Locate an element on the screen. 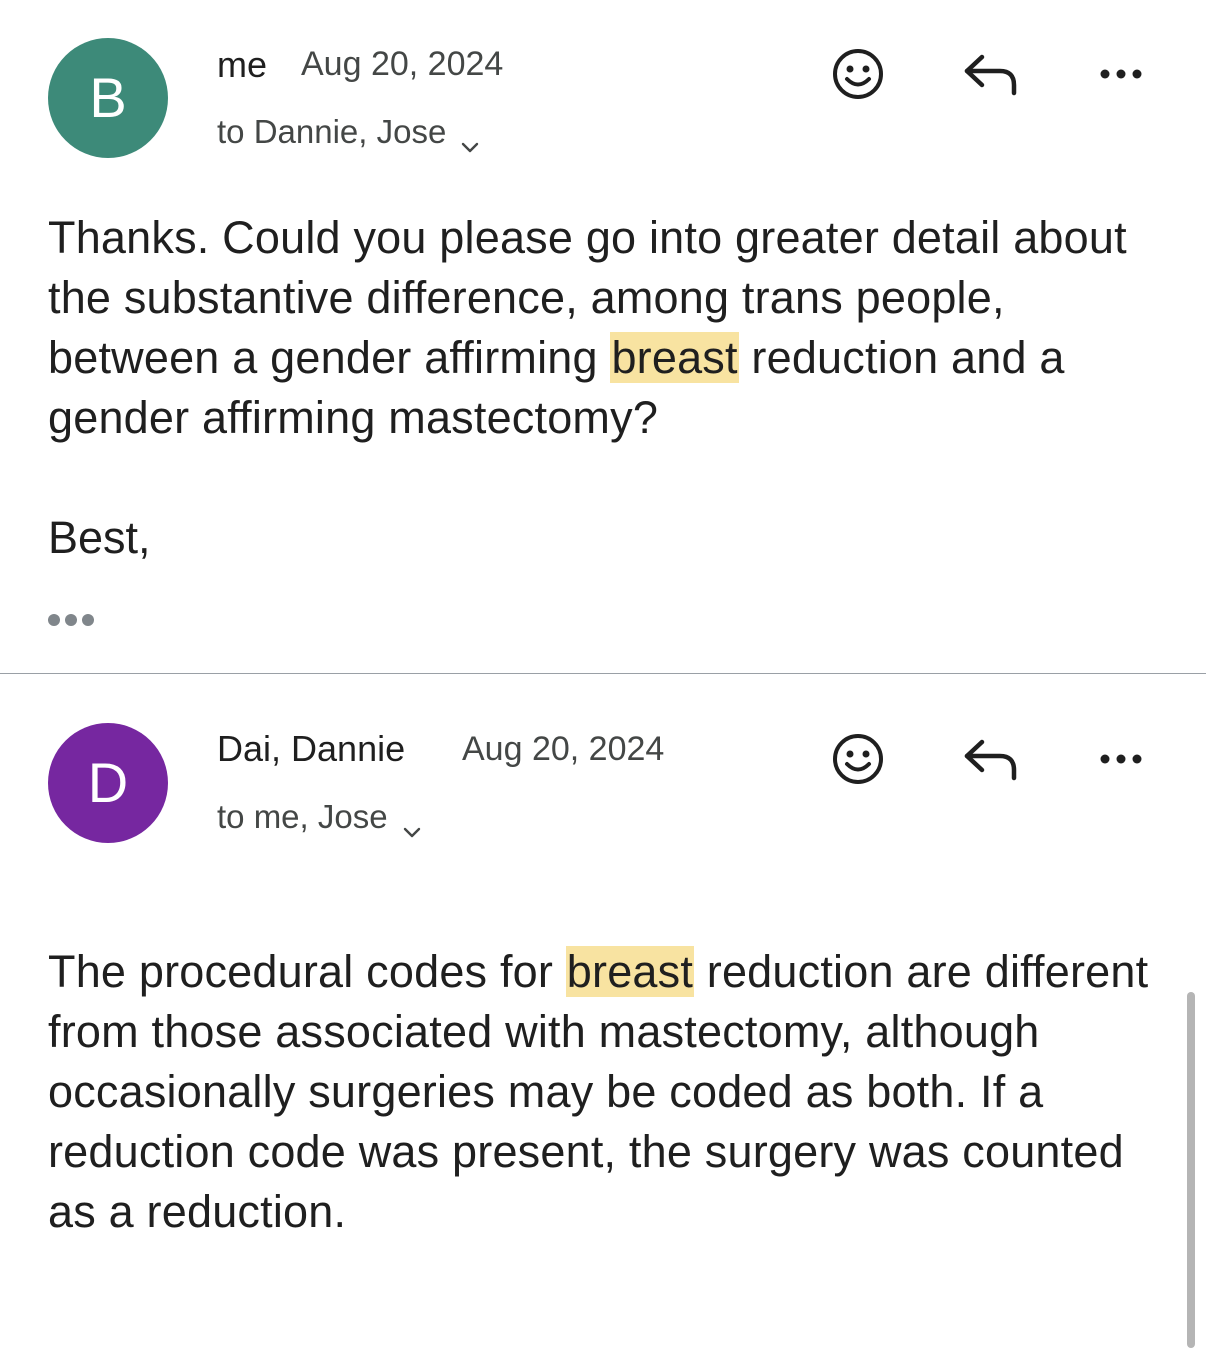  message-signoff: Best, is located at coordinates (99, 537).